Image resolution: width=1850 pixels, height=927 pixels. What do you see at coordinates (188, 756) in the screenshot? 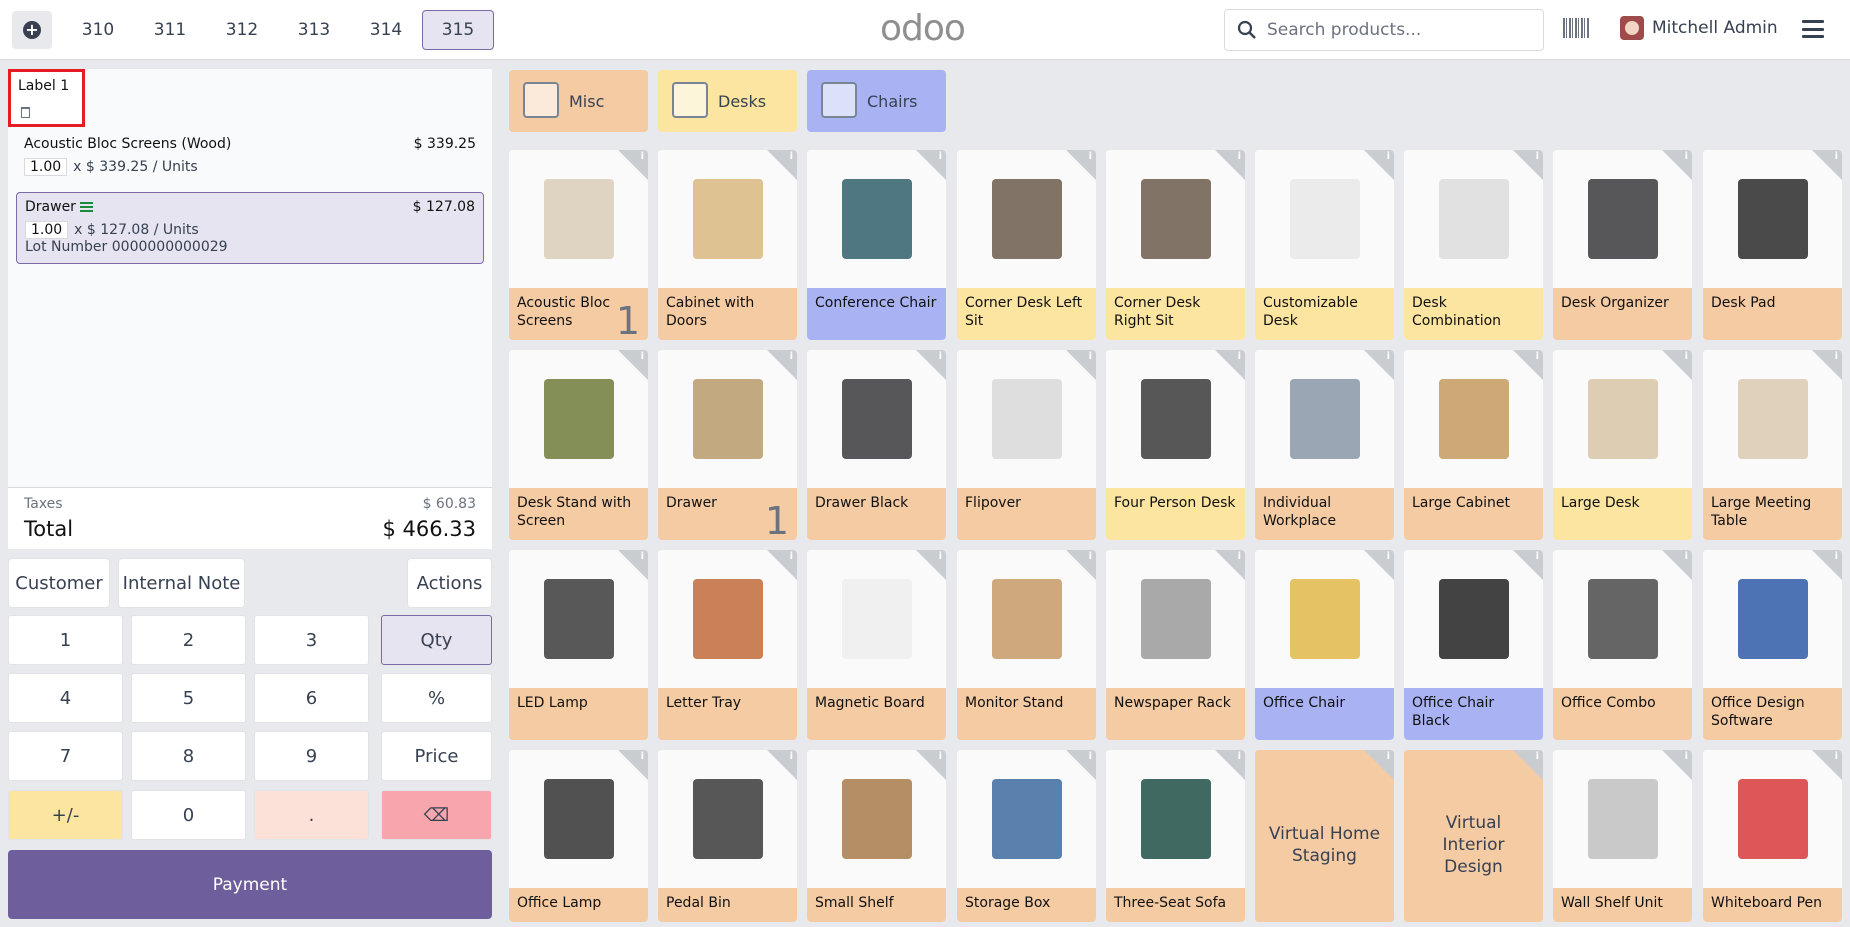
I see `key-8: 8` at bounding box center [188, 756].